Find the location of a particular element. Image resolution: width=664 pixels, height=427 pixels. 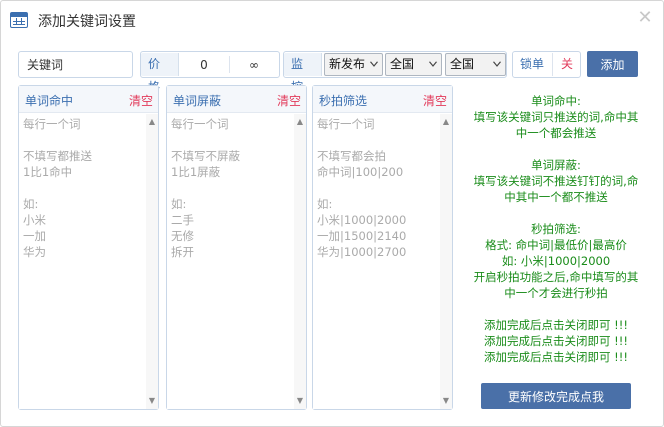

keyword-input is located at coordinates (75, 64).